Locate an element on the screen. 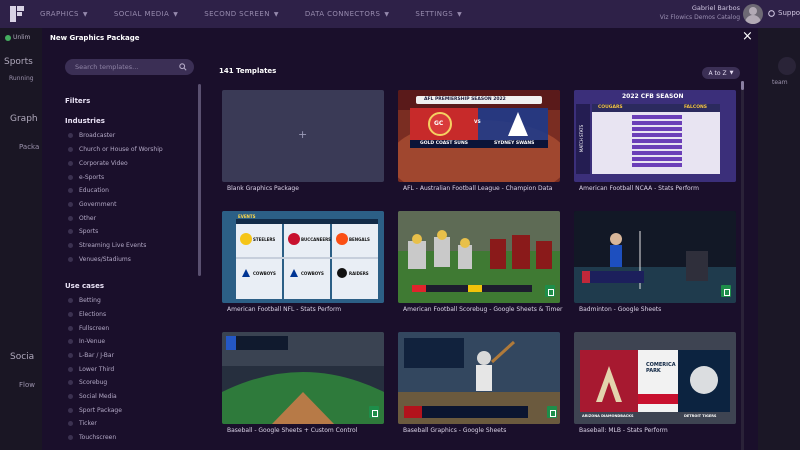 This screenshot has height=450, width=800. search-templates is located at coordinates (129, 67).